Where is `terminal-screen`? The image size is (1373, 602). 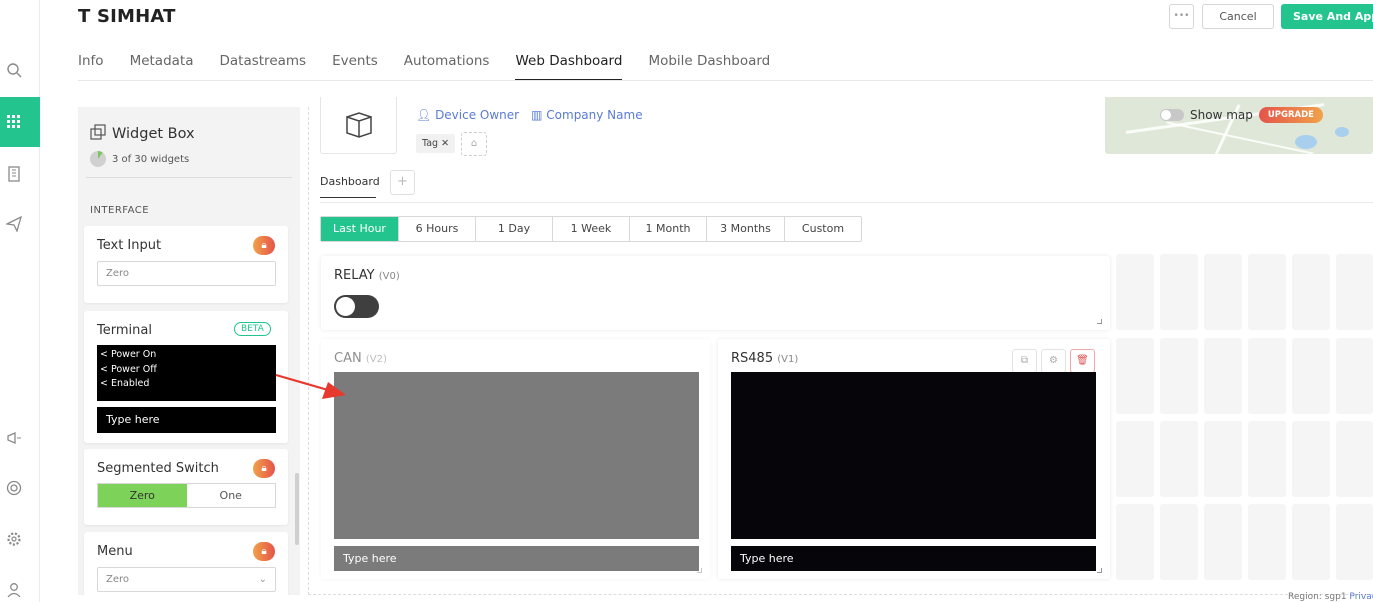 terminal-screen is located at coordinates (516, 455).